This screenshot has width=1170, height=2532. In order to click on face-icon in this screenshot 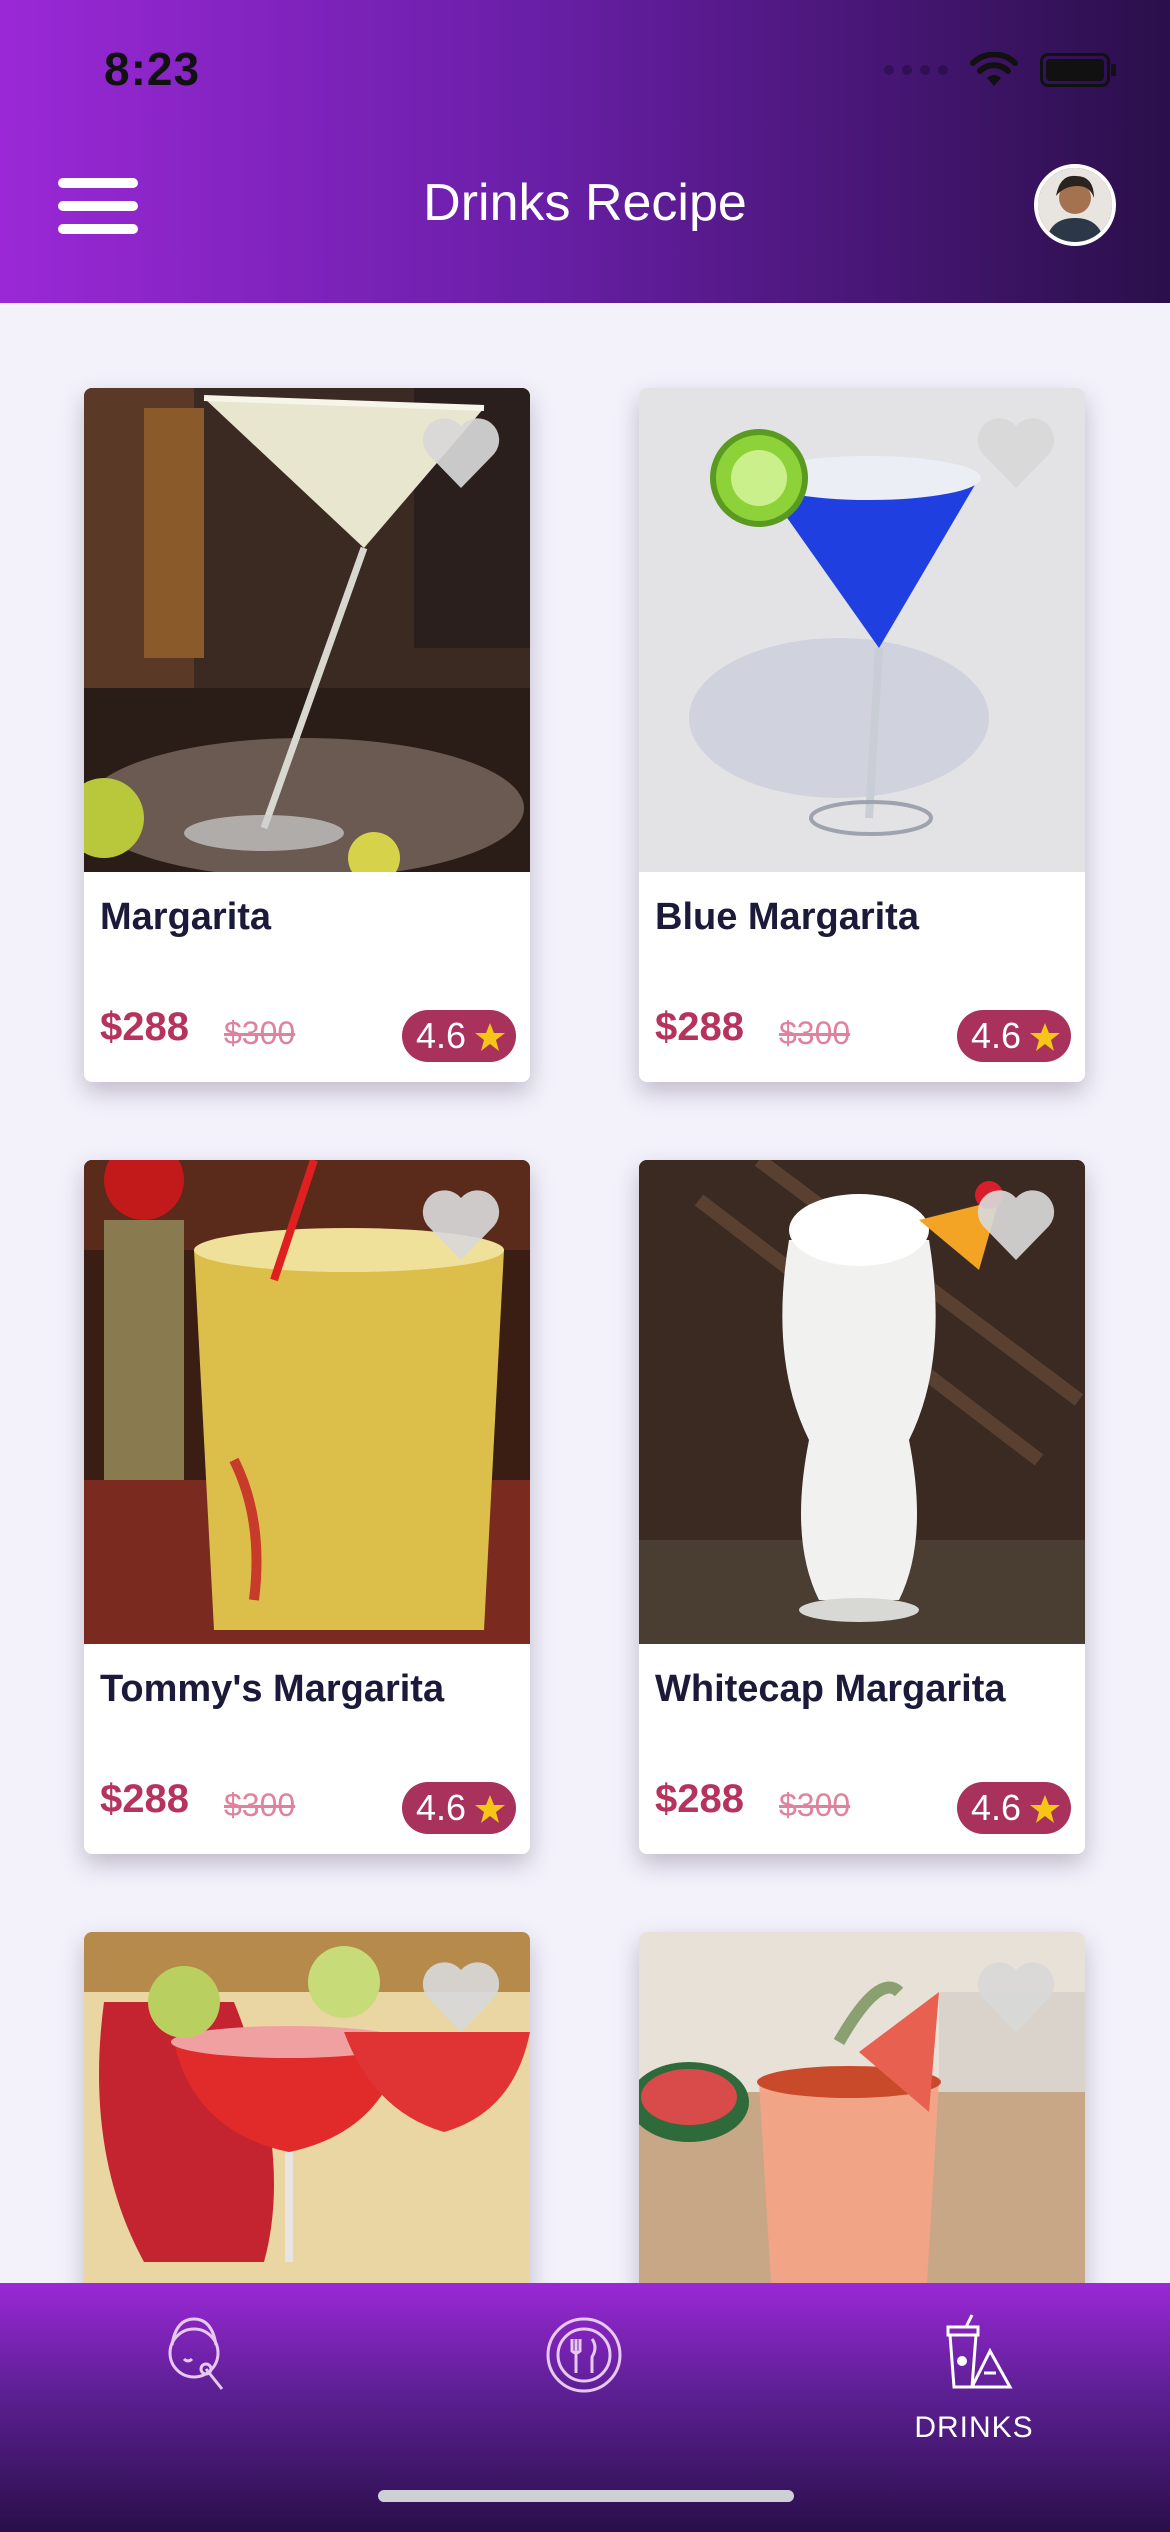, I will do `click(196, 2353)`.